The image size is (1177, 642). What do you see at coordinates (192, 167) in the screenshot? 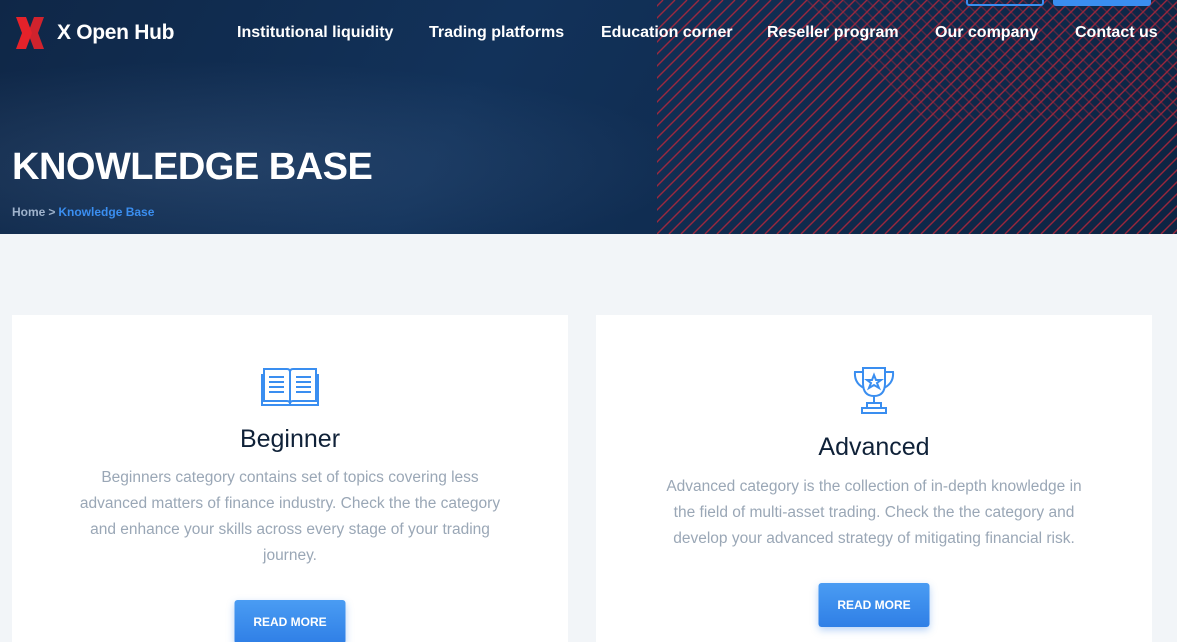
I see `page-title: KNOWLEDGE BASE` at bounding box center [192, 167].